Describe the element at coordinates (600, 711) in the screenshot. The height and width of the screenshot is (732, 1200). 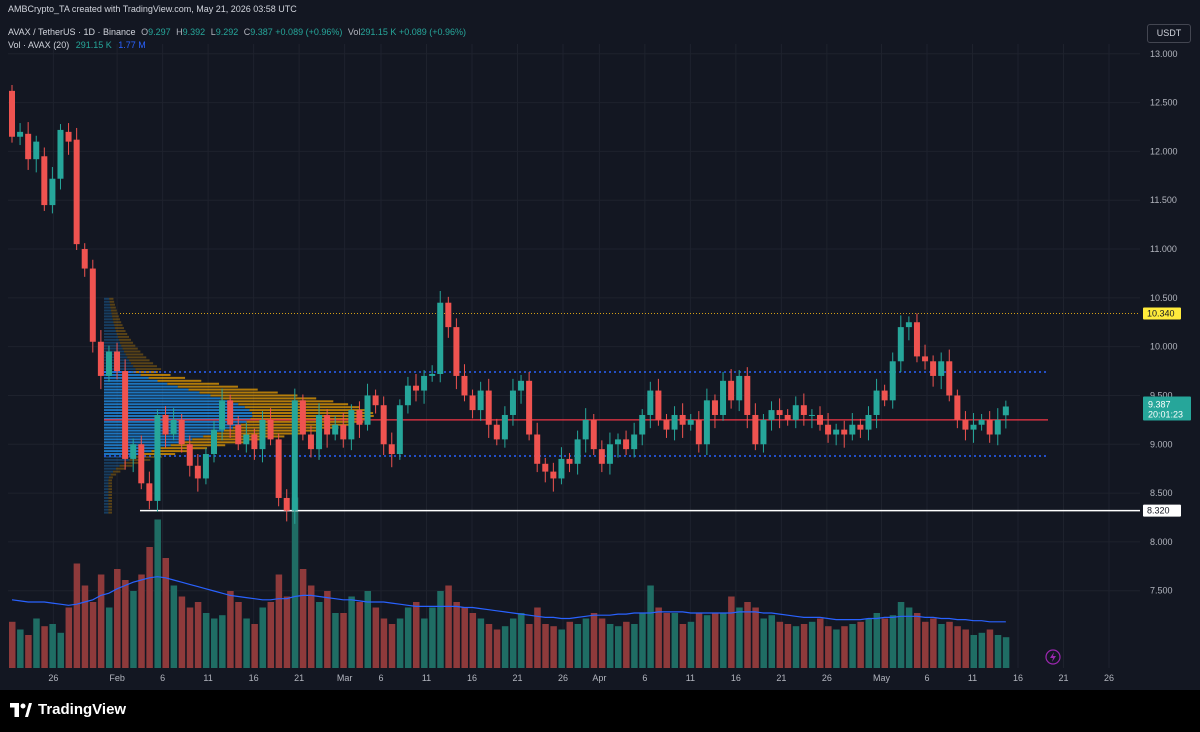
I see `footer-bar` at that location.